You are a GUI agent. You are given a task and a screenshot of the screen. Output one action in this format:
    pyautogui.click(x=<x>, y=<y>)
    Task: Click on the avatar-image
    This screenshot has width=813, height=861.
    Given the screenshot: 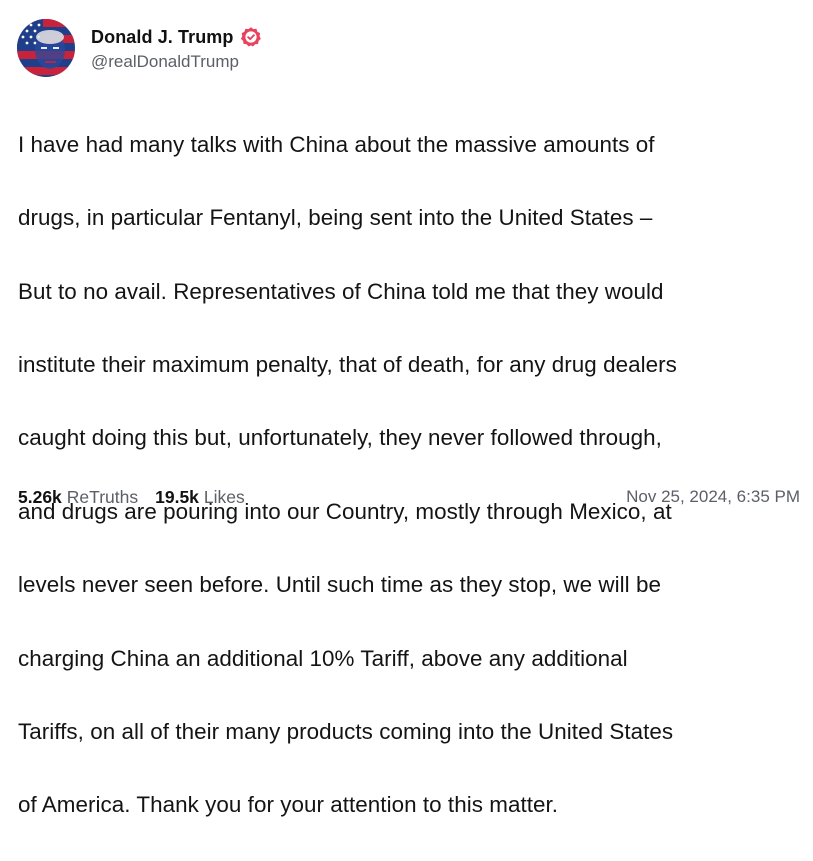 What is the action you would take?
    pyautogui.click(x=46, y=48)
    